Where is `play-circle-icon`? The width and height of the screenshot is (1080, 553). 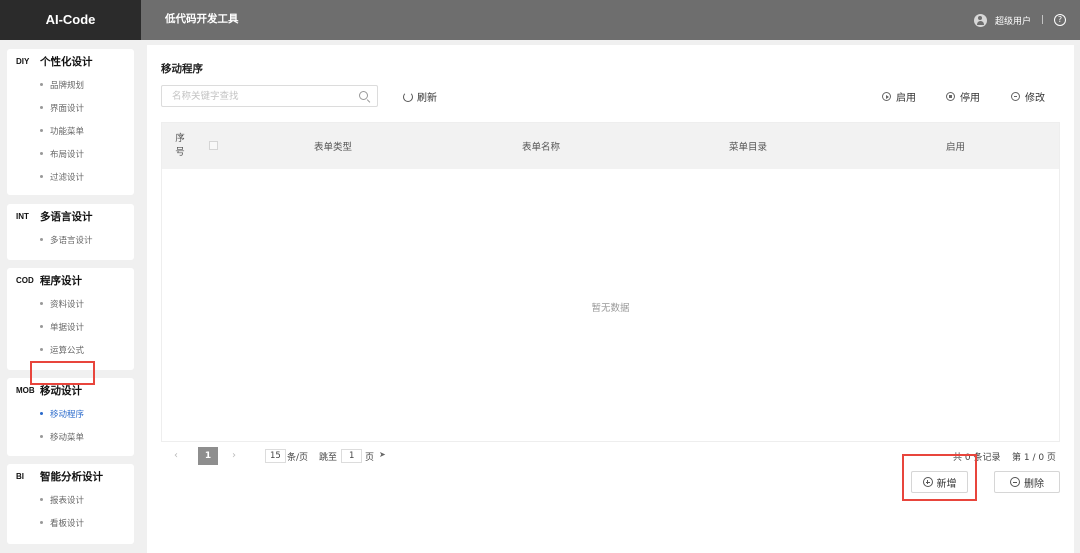
play-circle-icon is located at coordinates (886, 96).